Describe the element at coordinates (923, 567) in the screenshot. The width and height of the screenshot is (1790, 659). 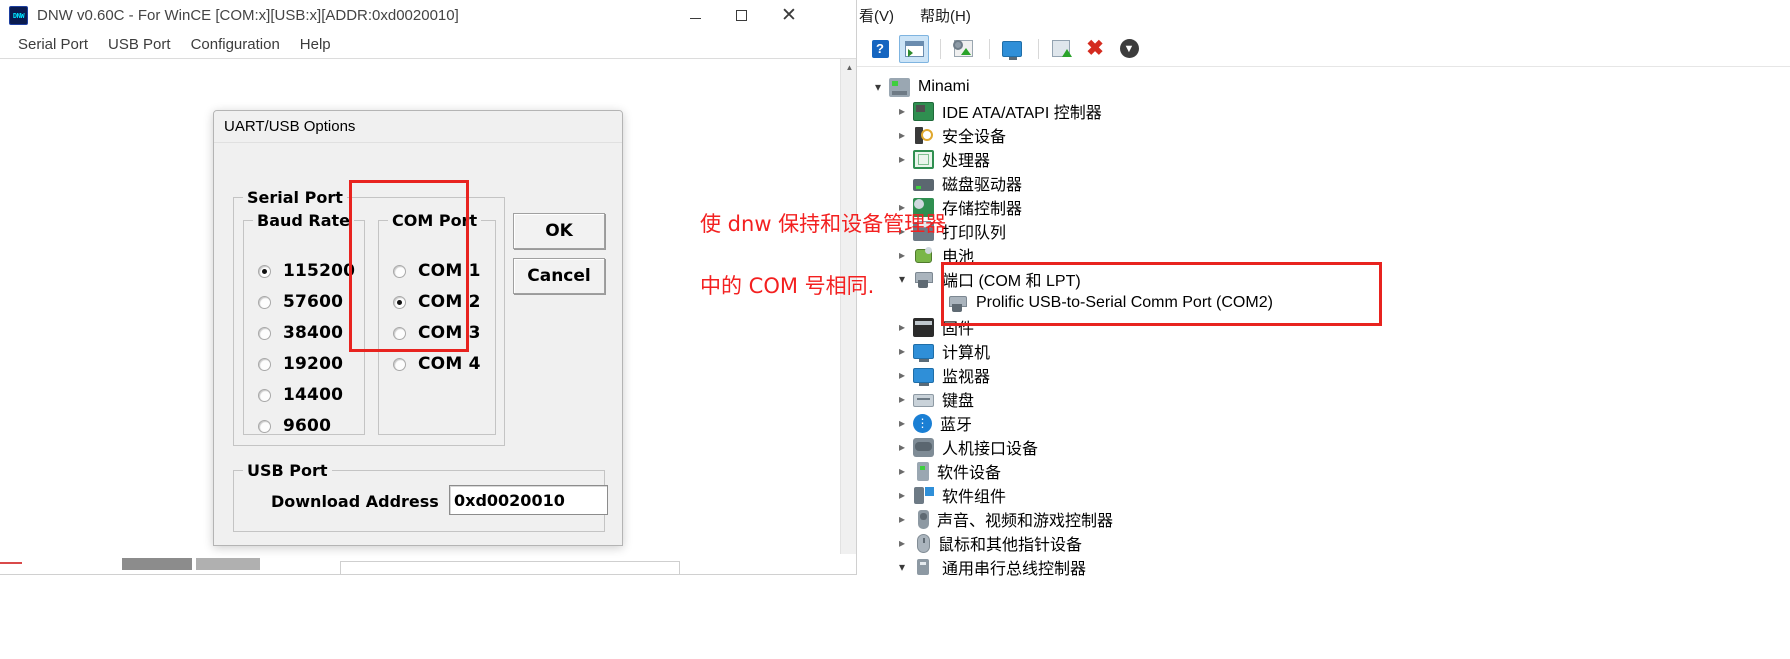
I see `usb-controller-icon` at that location.